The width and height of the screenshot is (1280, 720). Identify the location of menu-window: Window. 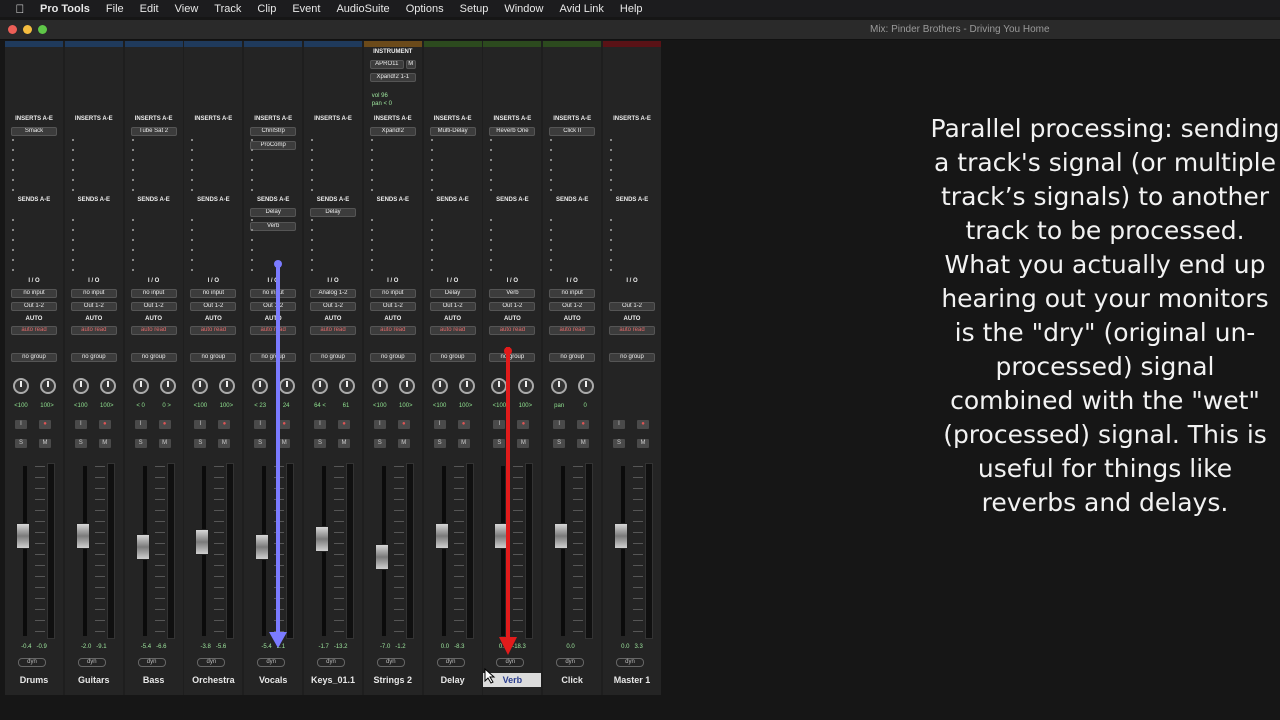
(523, 9).